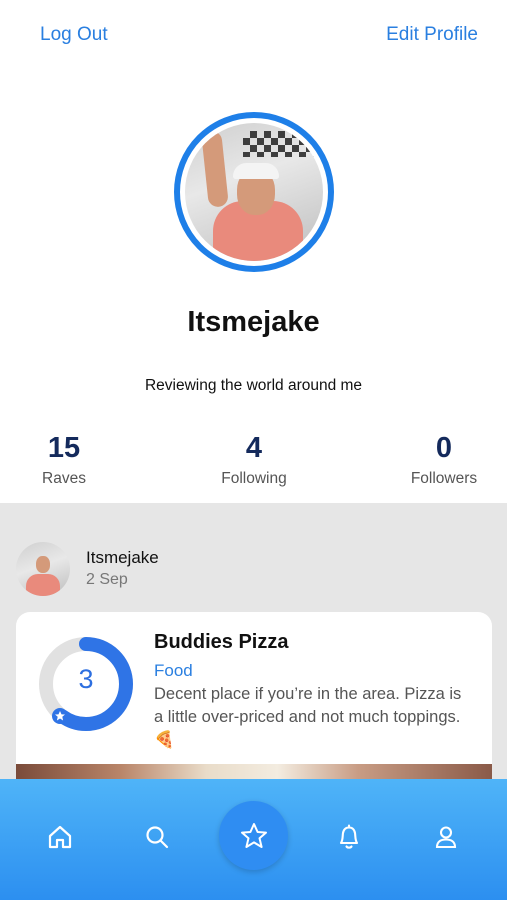 The width and height of the screenshot is (507, 900). I want to click on stat-following: 4 Following, so click(254, 460).